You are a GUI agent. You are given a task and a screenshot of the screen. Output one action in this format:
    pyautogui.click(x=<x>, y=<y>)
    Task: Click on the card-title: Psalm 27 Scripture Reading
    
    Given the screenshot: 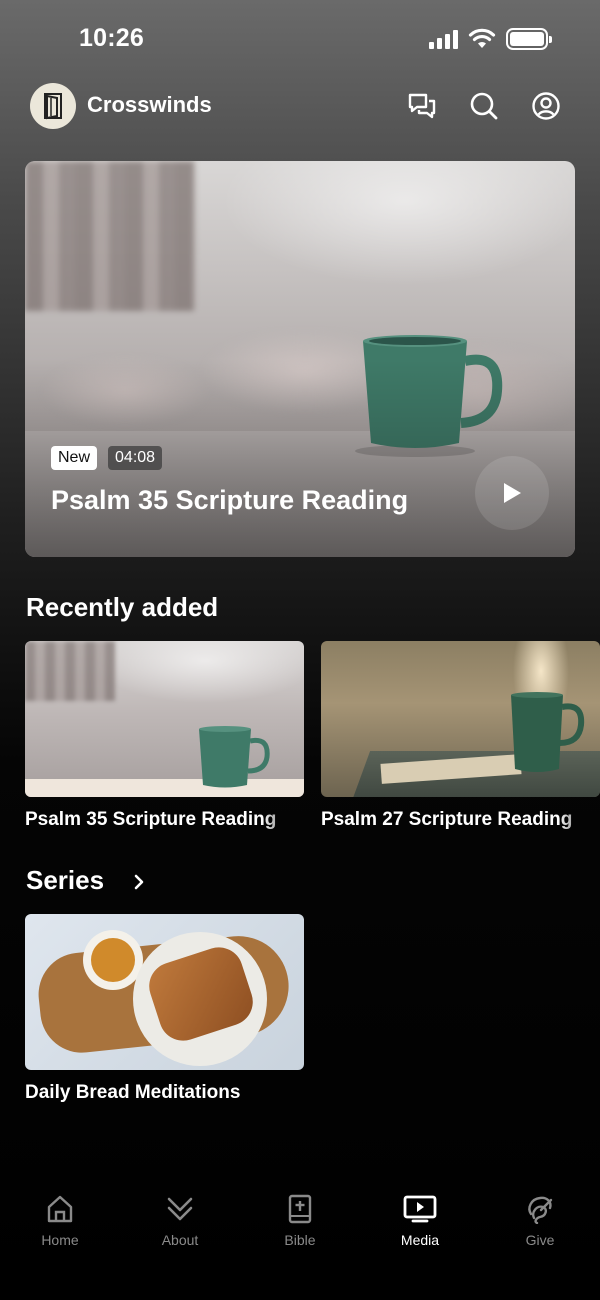 What is the action you would take?
    pyautogui.click(x=447, y=819)
    